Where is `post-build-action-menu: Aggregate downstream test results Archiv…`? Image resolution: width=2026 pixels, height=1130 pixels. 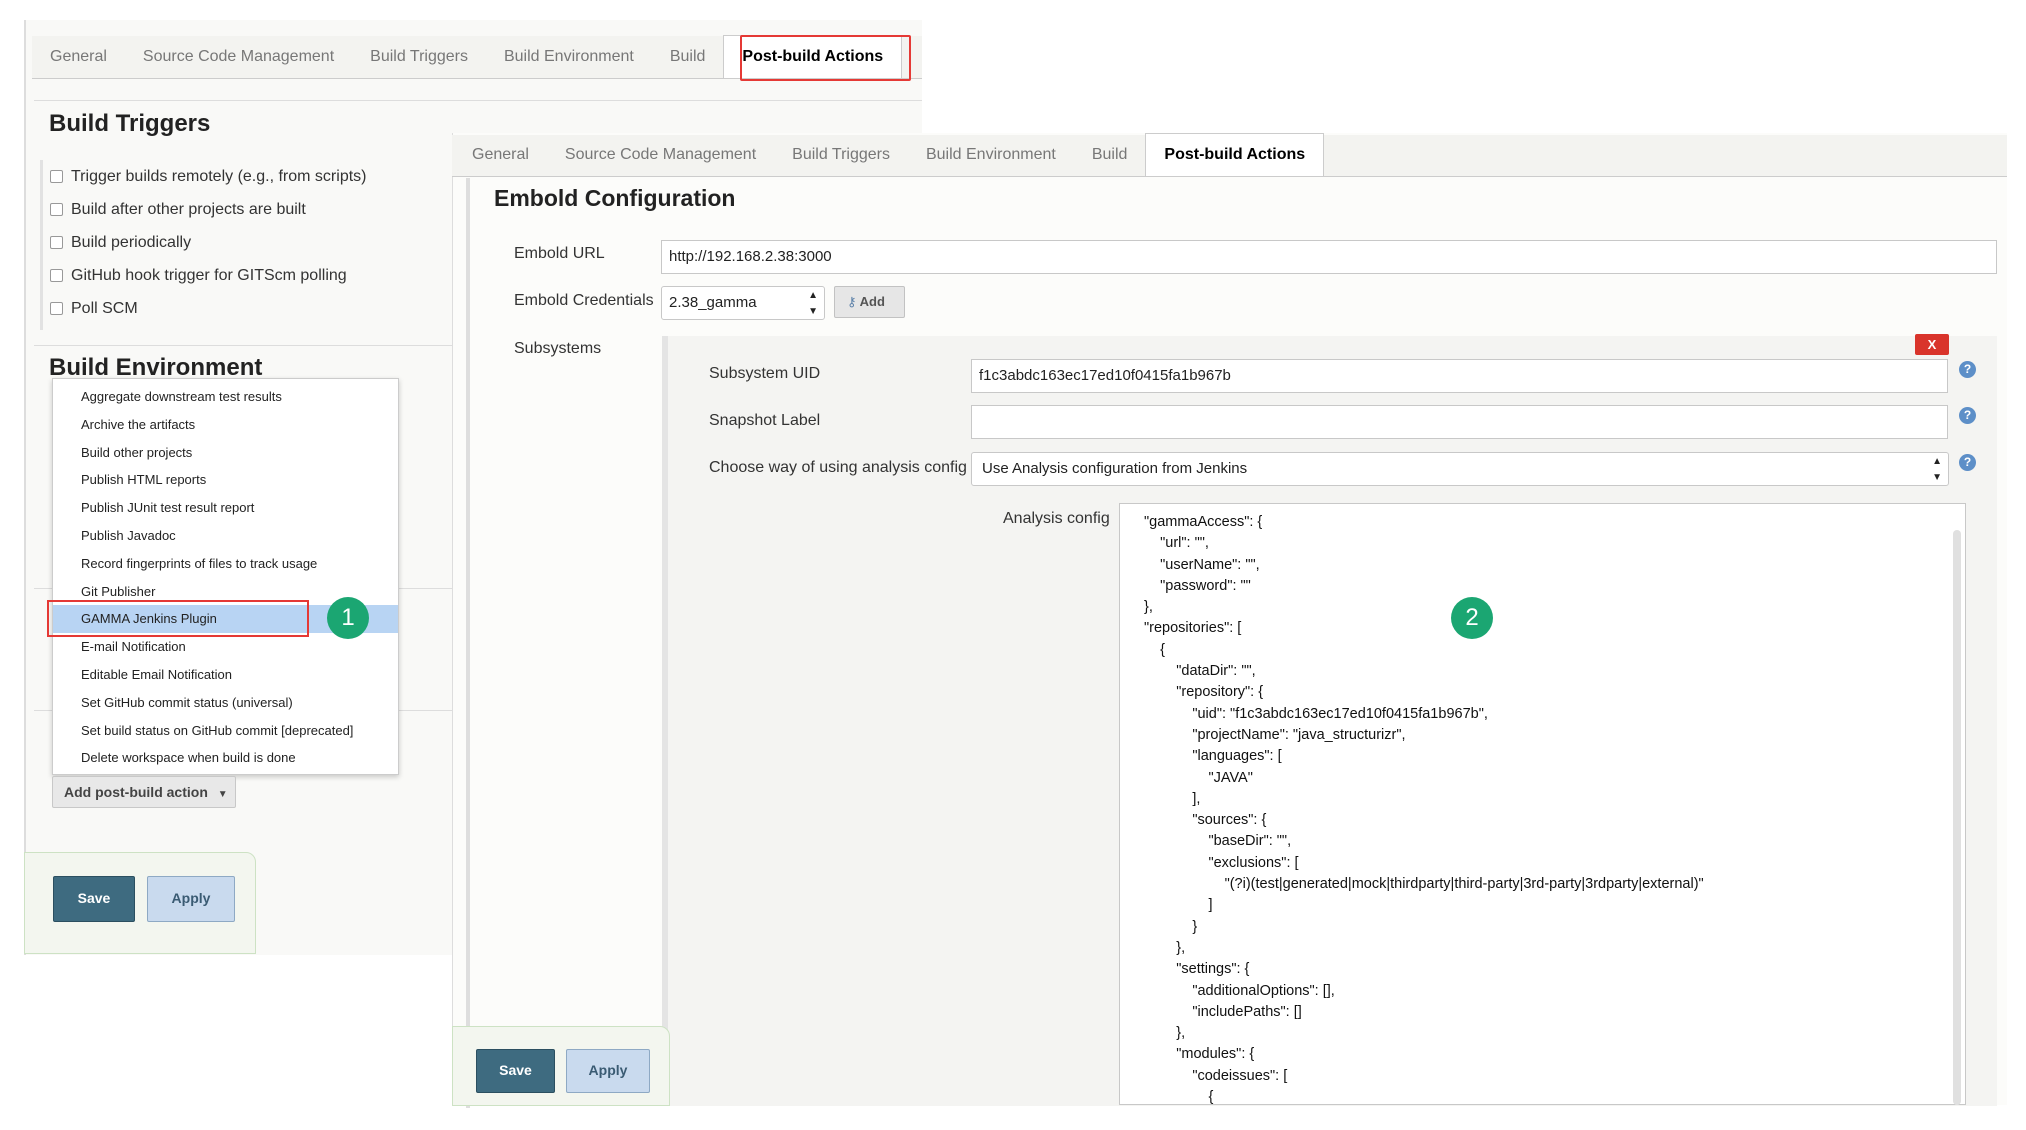 post-build-action-menu: Aggregate downstream test results Archiv… is located at coordinates (225, 576).